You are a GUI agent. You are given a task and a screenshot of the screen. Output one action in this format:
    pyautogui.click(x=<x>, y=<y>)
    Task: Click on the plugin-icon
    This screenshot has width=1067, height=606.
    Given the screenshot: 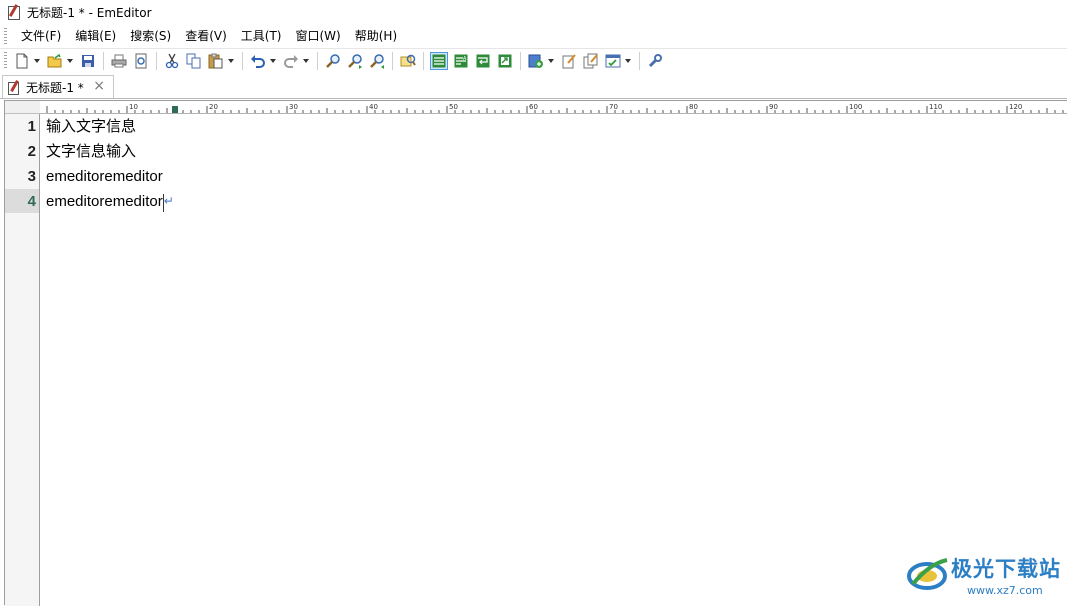 What is the action you would take?
    pyautogui.click(x=613, y=61)
    